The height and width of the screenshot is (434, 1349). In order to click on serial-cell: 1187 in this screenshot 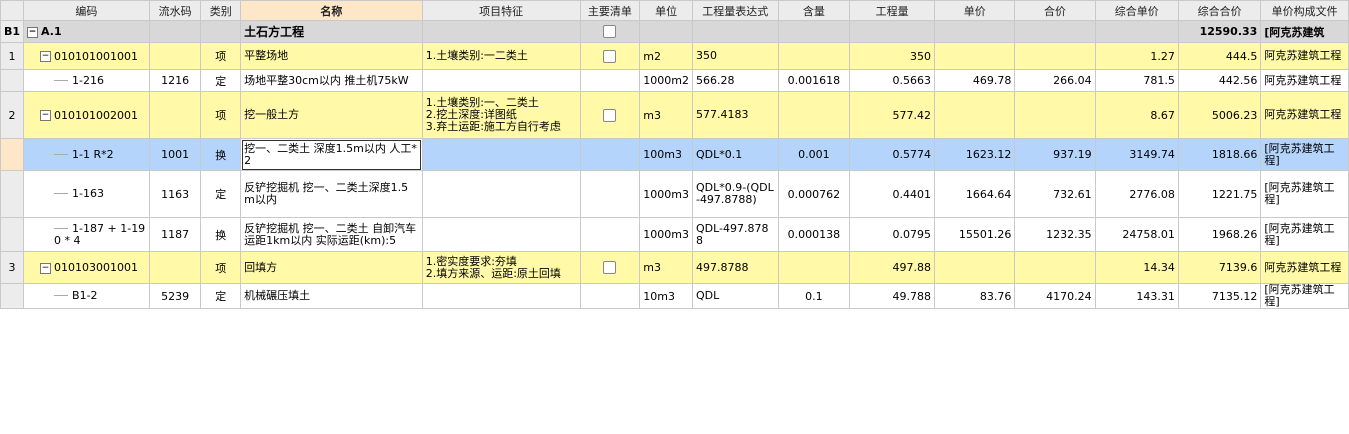, I will do `click(175, 234)`.